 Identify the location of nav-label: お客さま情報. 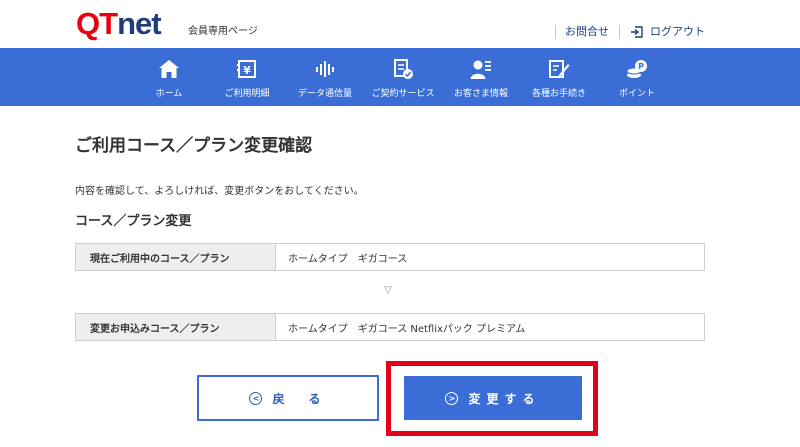
(480, 94).